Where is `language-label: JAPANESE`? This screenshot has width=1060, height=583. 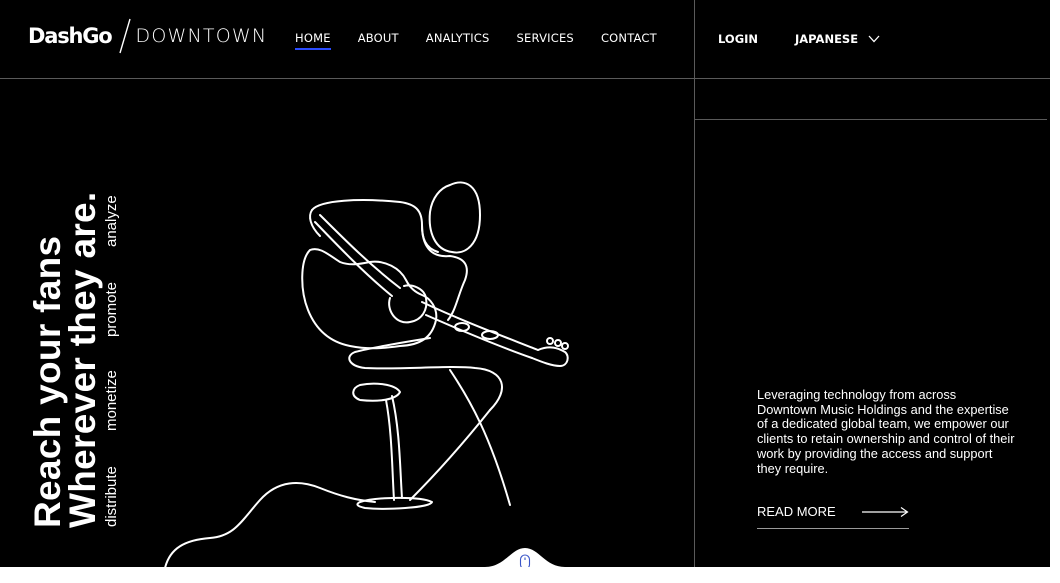 language-label: JAPANESE is located at coordinates (827, 39).